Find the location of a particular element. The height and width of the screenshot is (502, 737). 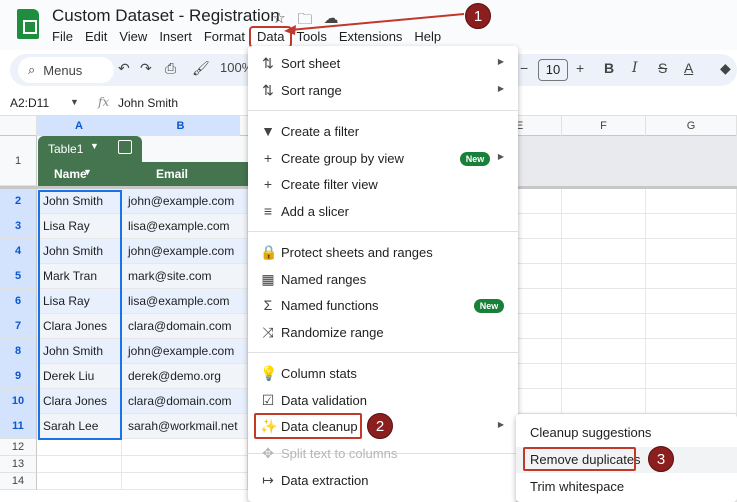

menu-item-named-functions: Σ Named functions New is located at coordinates (383, 306).